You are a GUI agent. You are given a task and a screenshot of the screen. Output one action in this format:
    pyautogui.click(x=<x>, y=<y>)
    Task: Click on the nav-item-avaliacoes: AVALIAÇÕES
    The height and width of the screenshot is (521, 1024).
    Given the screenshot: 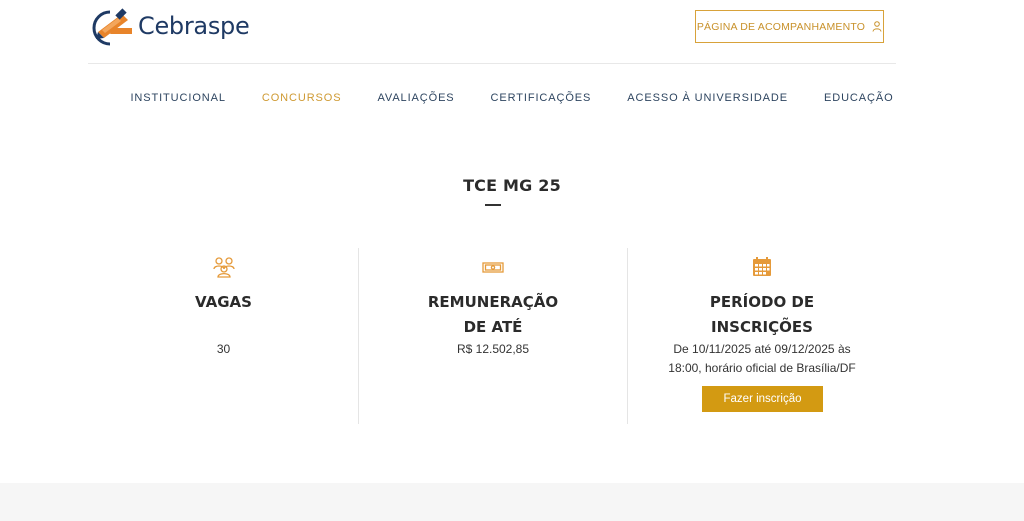 What is the action you would take?
    pyautogui.click(x=415, y=98)
    